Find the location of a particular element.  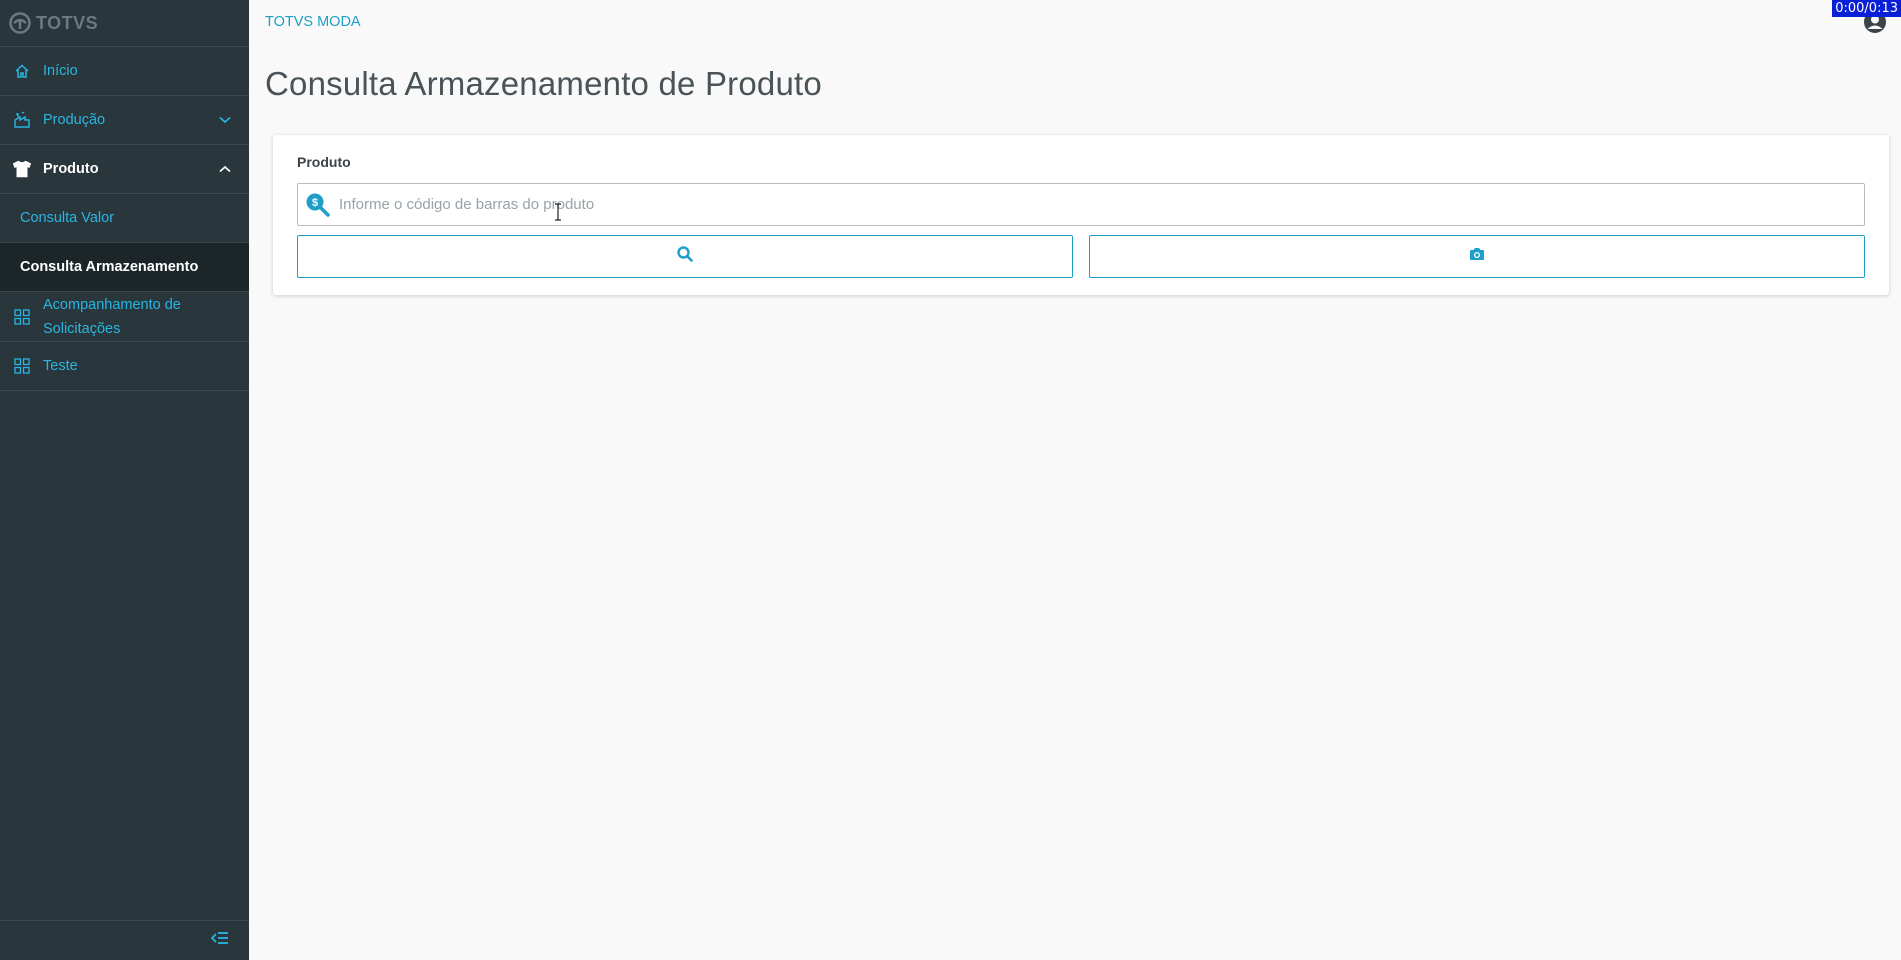

sidebar-item-label-group: Acompanhamento de Solicitações is located at coordinates (112, 317).